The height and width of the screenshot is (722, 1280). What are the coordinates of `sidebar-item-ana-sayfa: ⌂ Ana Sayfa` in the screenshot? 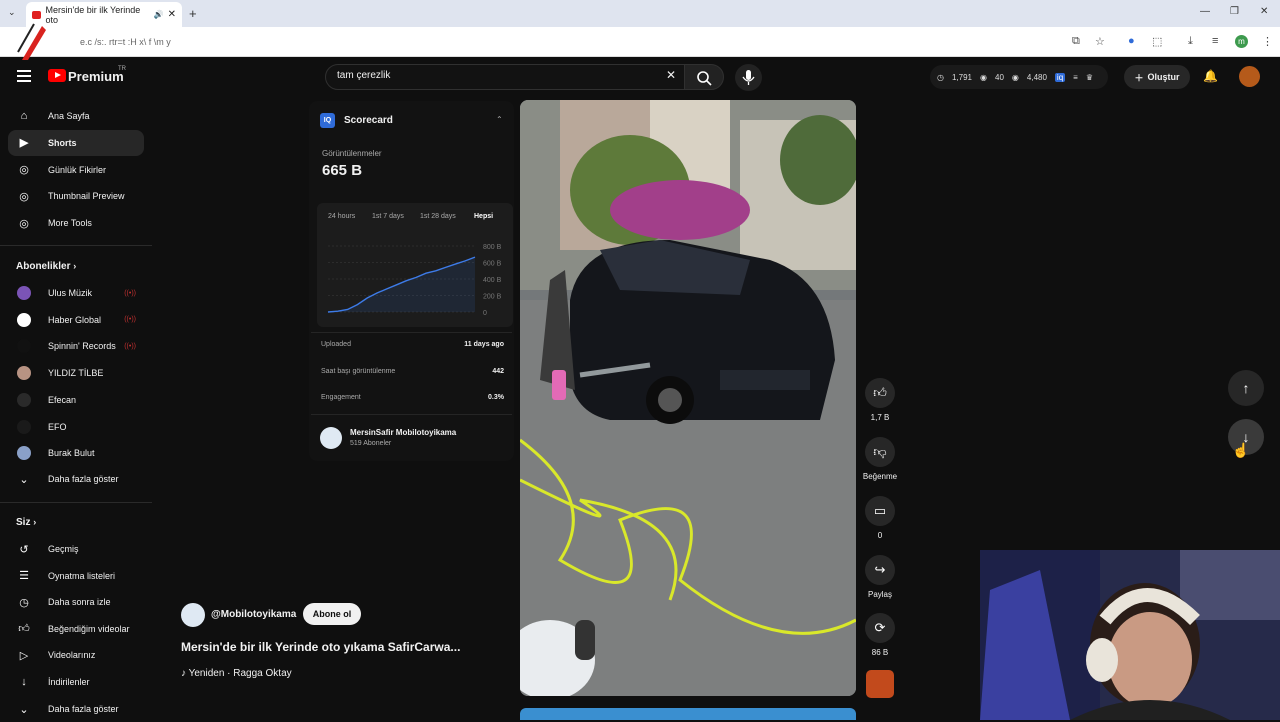 It's located at (76, 116).